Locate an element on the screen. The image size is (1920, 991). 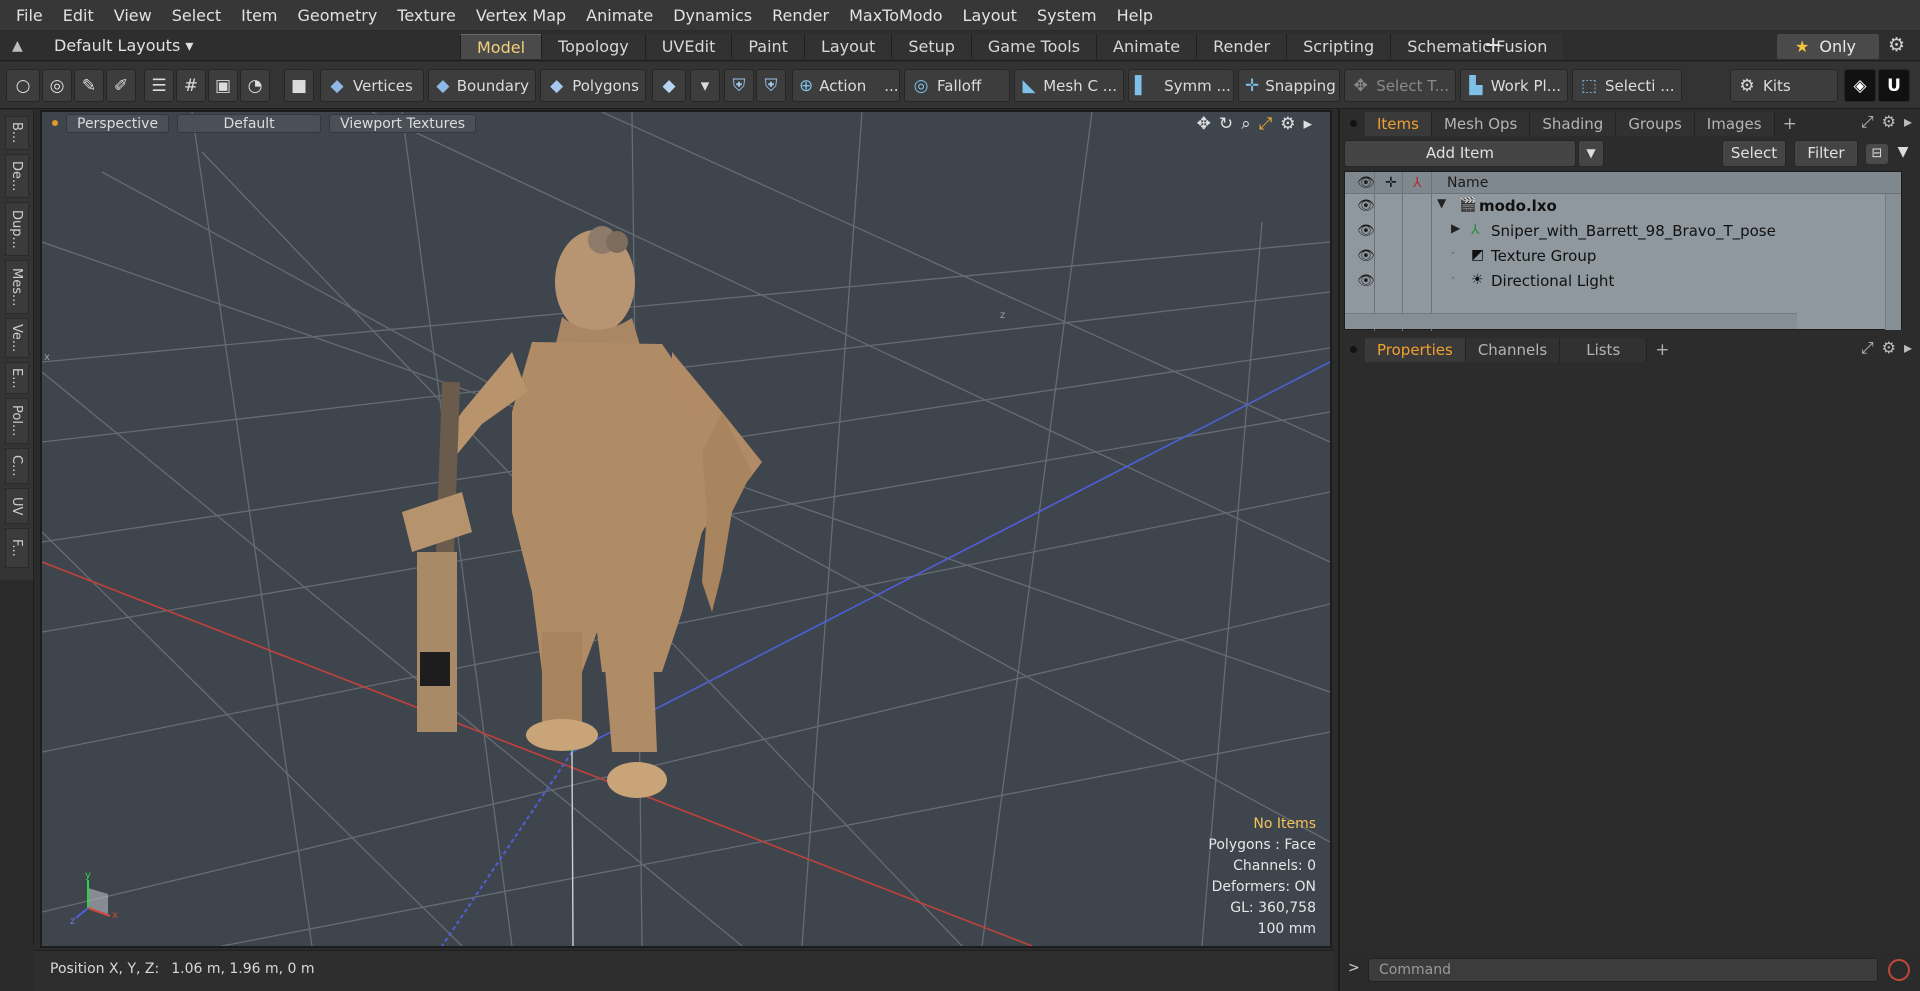
tree-row-texture-group: 👁 · ◩ Texture Group is located at coordinates (1623, 256).